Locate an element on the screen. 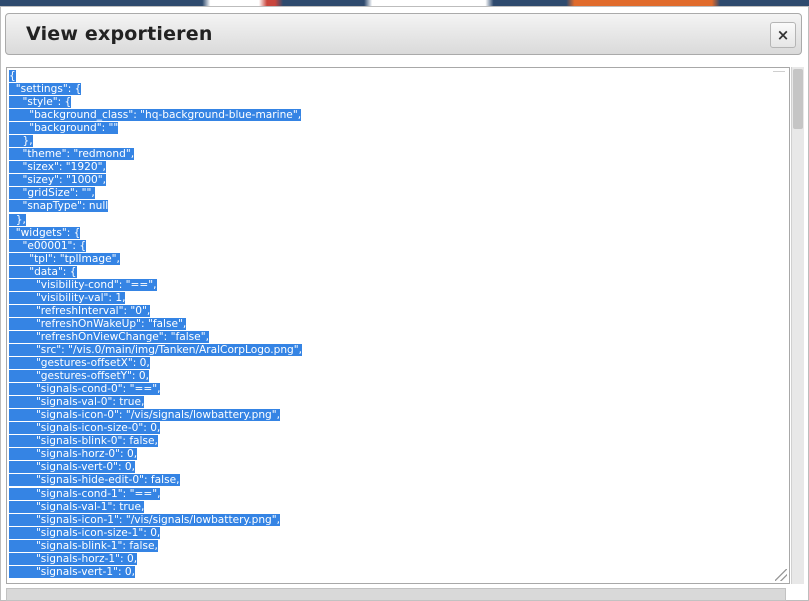 The image size is (809, 601). selected-text: "gridSize": "", is located at coordinates (52, 193).